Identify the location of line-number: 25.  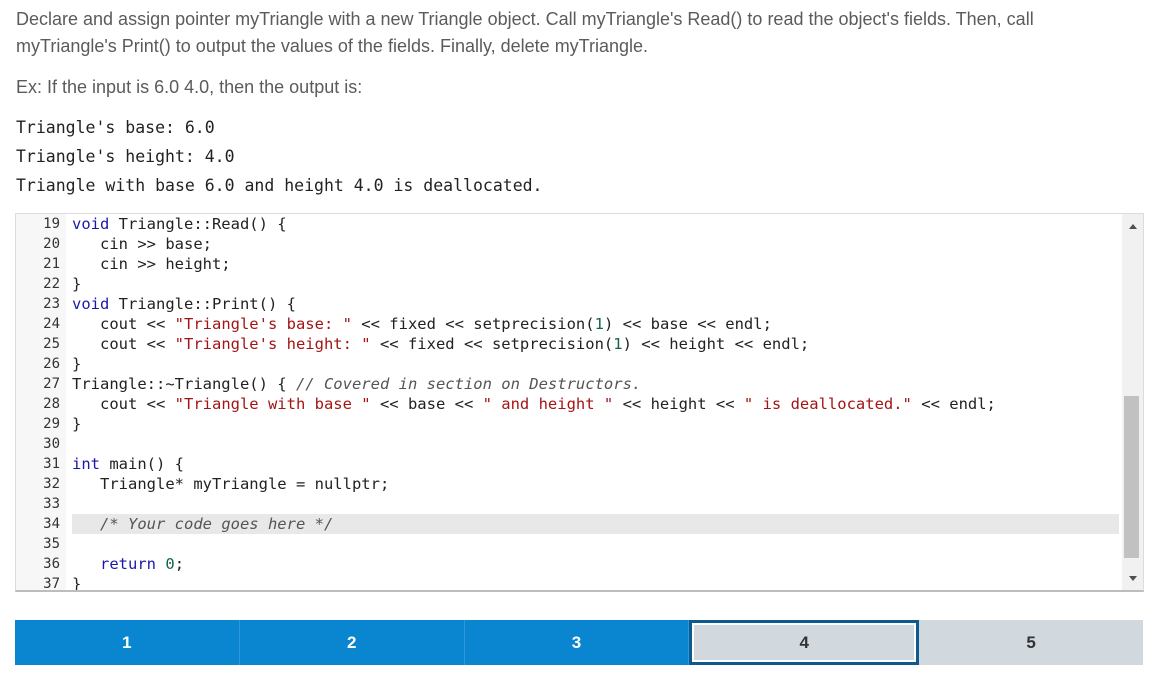
(51, 344).